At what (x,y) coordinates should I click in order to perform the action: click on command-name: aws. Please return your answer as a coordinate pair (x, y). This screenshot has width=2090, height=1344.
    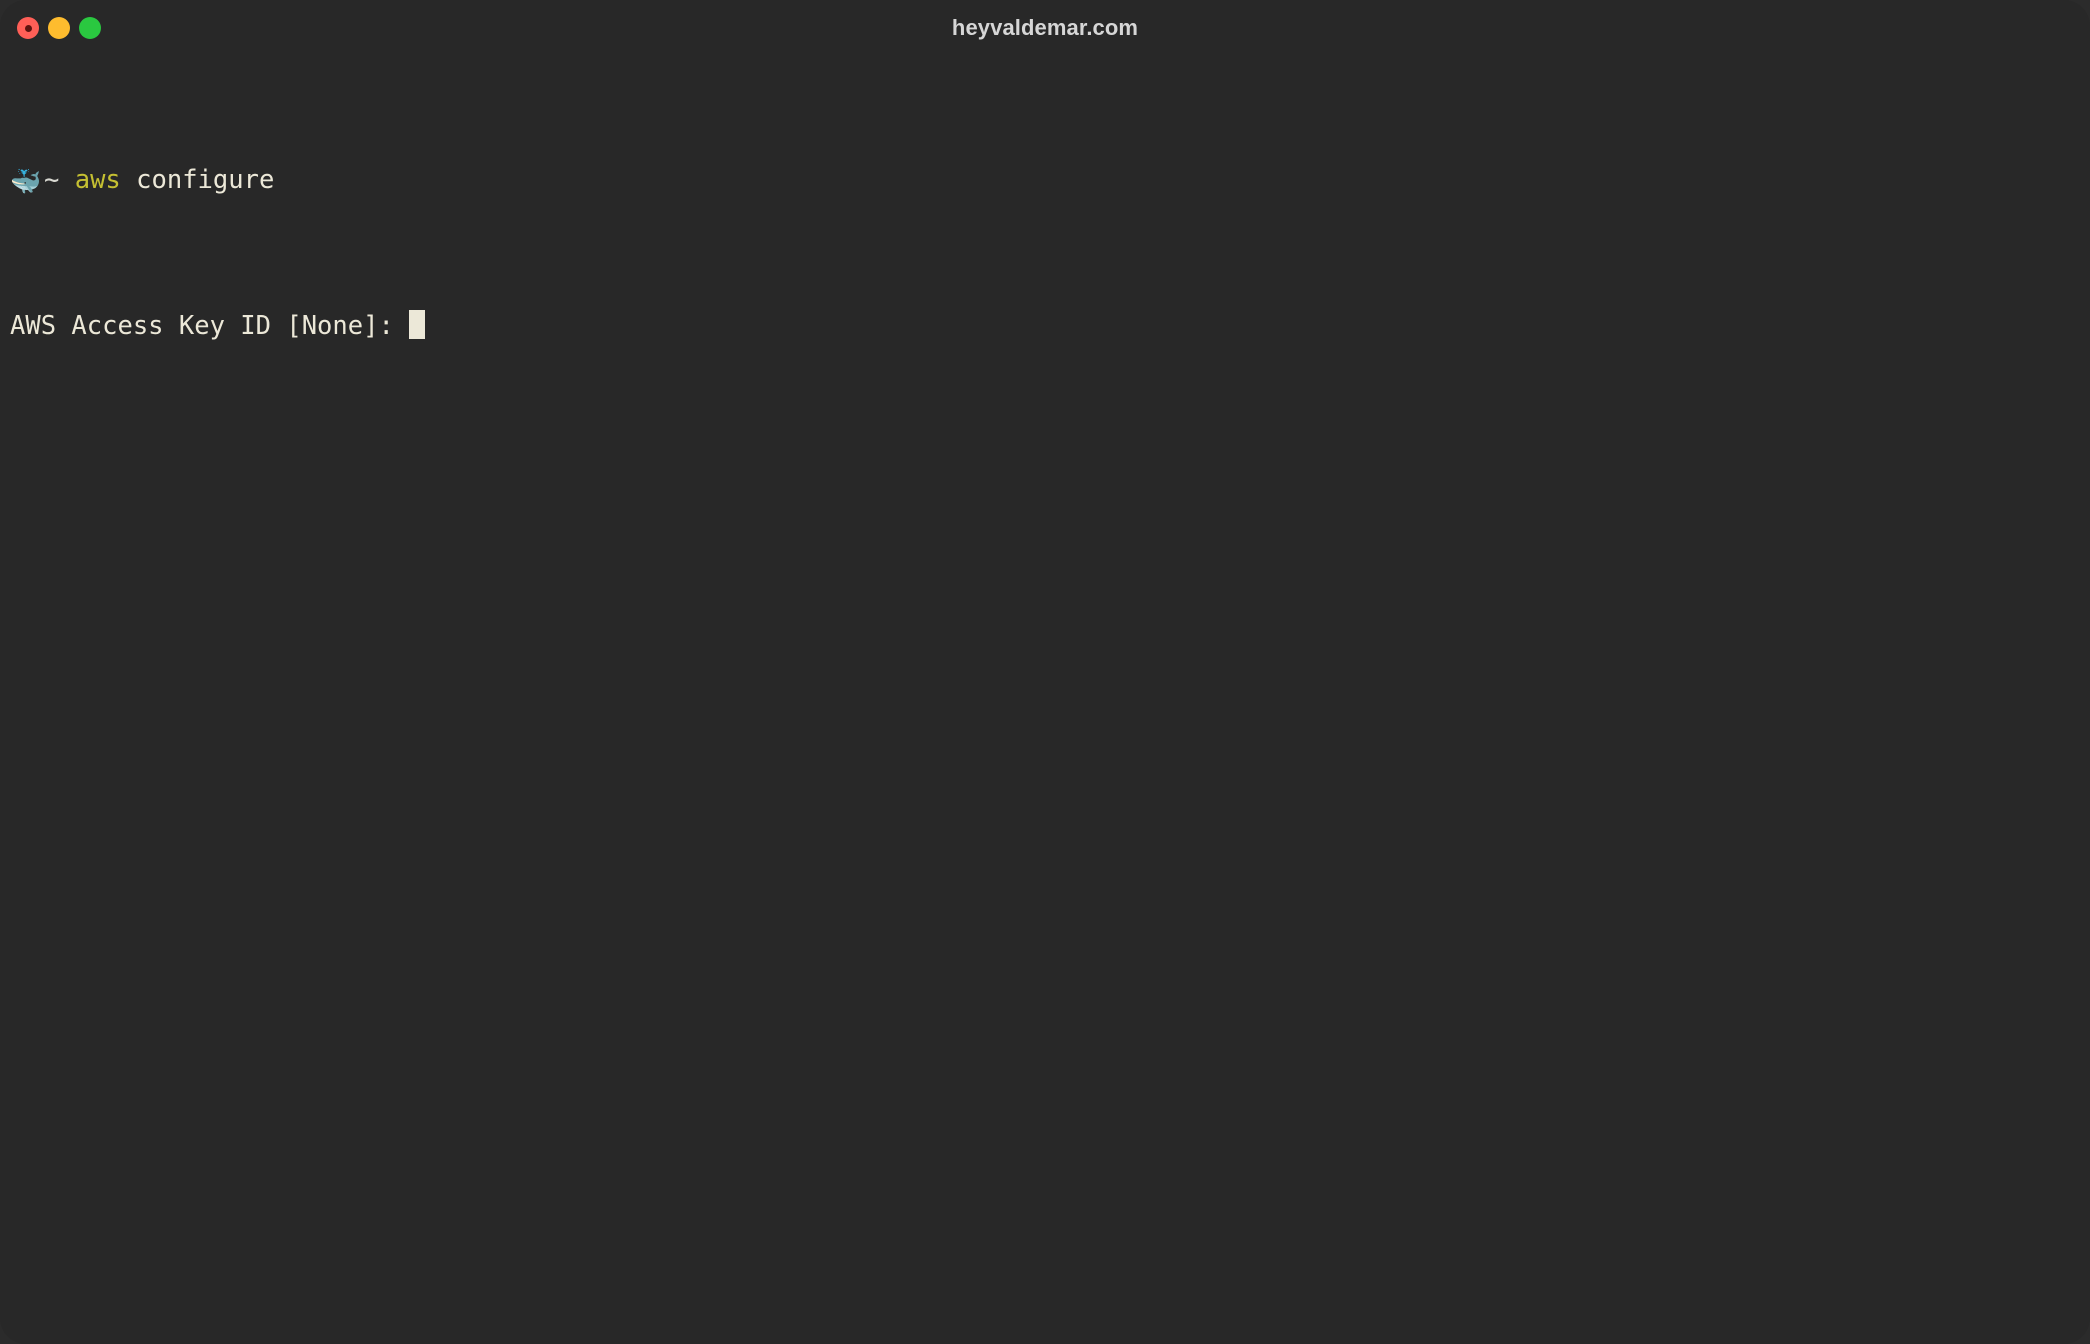
    Looking at the image, I should click on (97, 179).